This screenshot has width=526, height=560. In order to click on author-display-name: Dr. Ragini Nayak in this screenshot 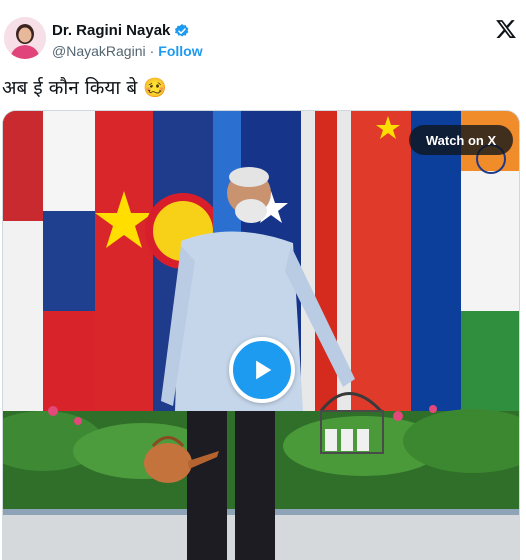, I will do `click(111, 30)`.